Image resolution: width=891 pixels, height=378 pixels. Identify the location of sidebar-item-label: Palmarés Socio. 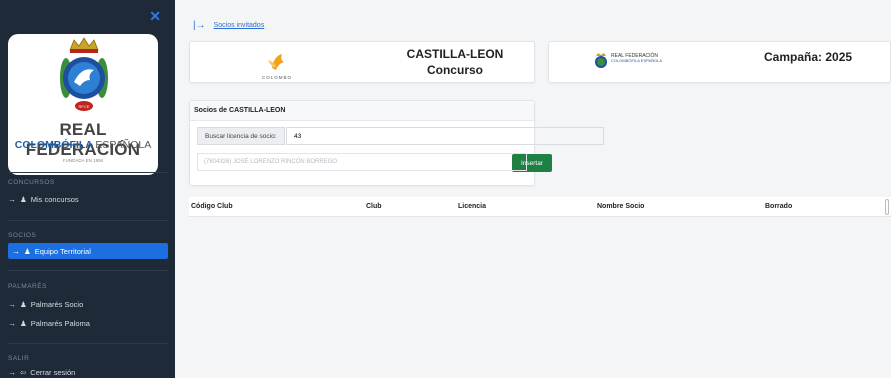
(57, 304).